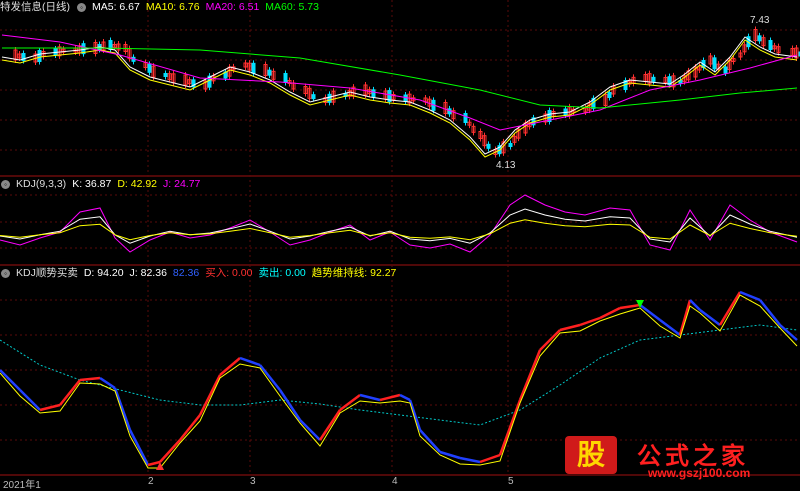 The width and height of the screenshot is (800, 491). What do you see at coordinates (253, 481) in the screenshot?
I see `x-axis-label: 3` at bounding box center [253, 481].